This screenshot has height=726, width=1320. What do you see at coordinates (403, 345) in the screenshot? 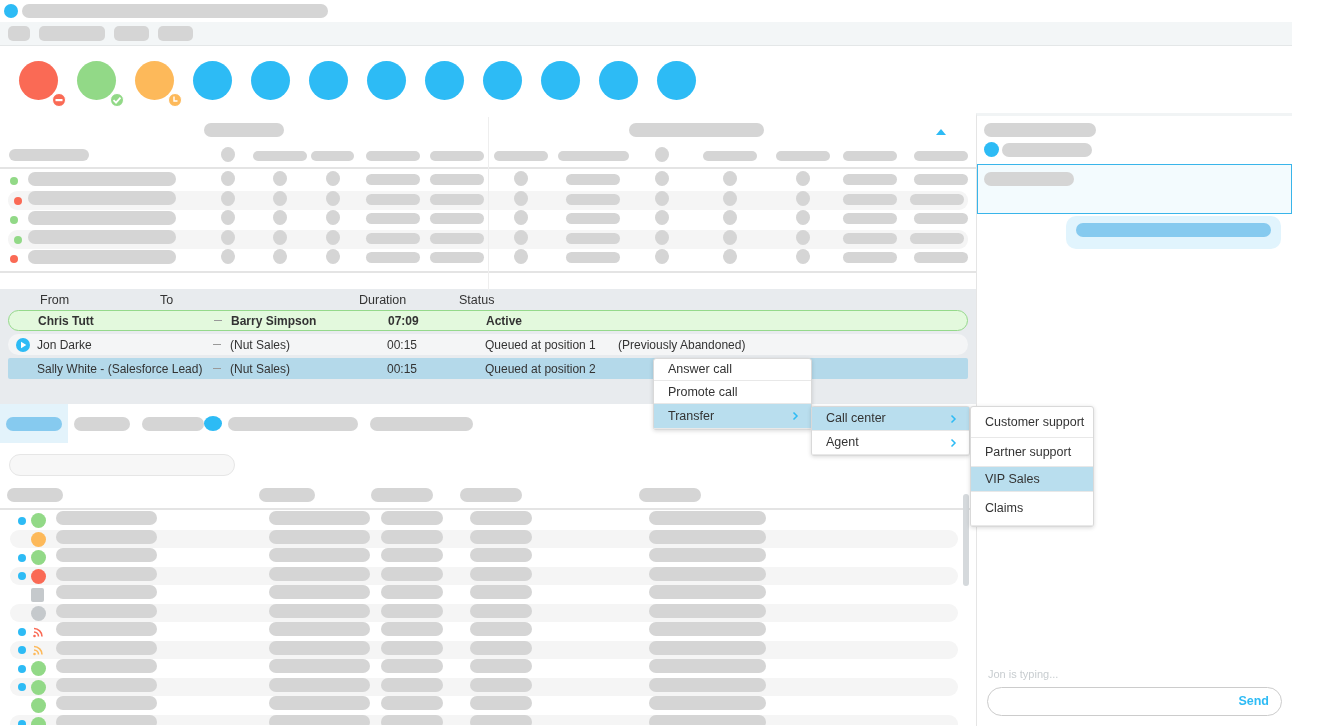
I see `call-duration: 00:15` at bounding box center [403, 345].